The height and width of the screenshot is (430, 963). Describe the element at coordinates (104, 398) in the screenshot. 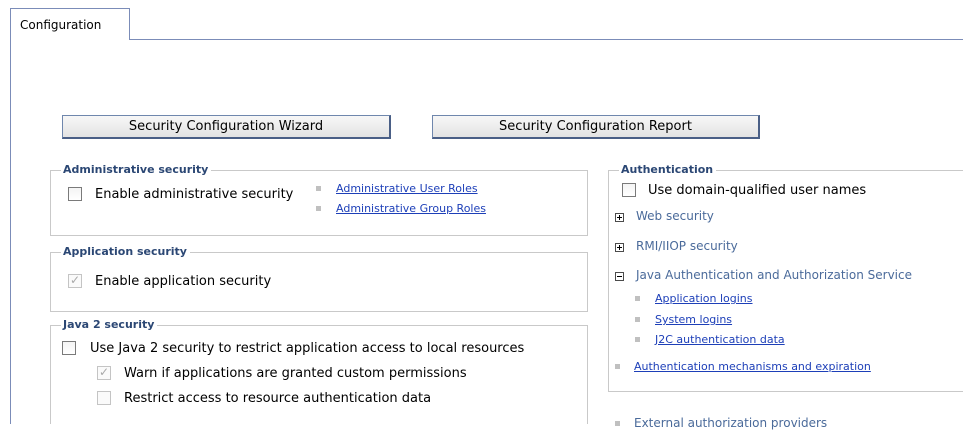

I see `restrict-resource-auth-checkbox` at that location.